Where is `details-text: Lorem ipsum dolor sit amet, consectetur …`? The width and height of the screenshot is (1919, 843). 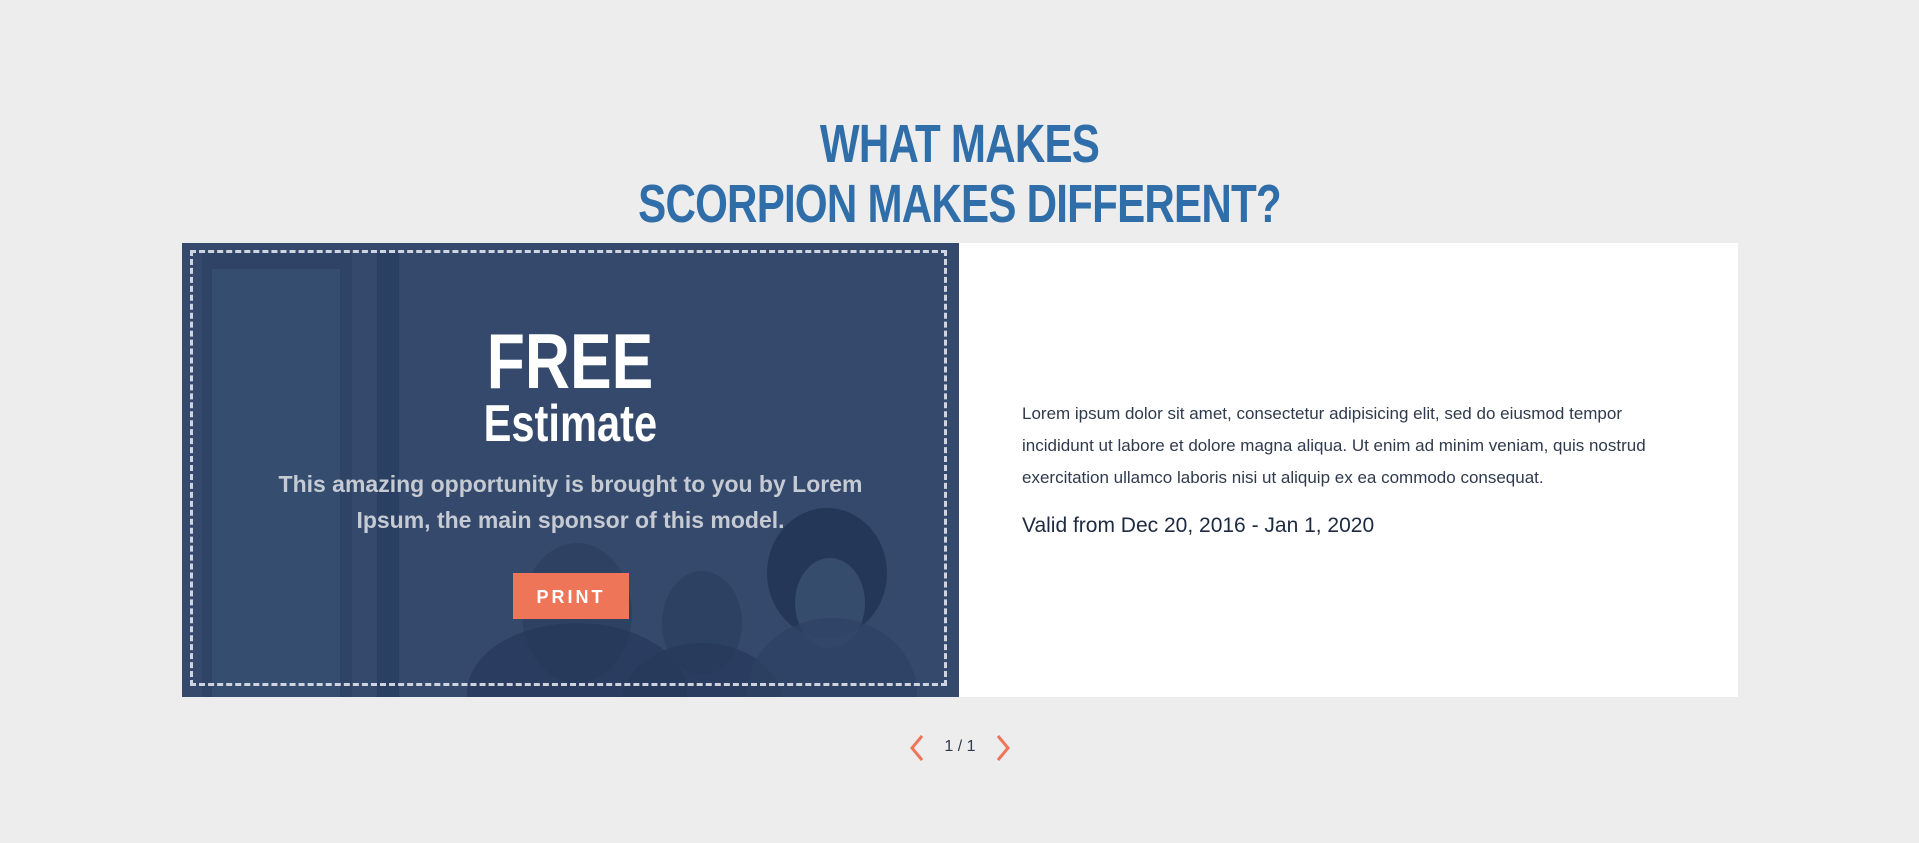
details-text: Lorem ipsum dolor sit amet, consectetur … is located at coordinates (1334, 445).